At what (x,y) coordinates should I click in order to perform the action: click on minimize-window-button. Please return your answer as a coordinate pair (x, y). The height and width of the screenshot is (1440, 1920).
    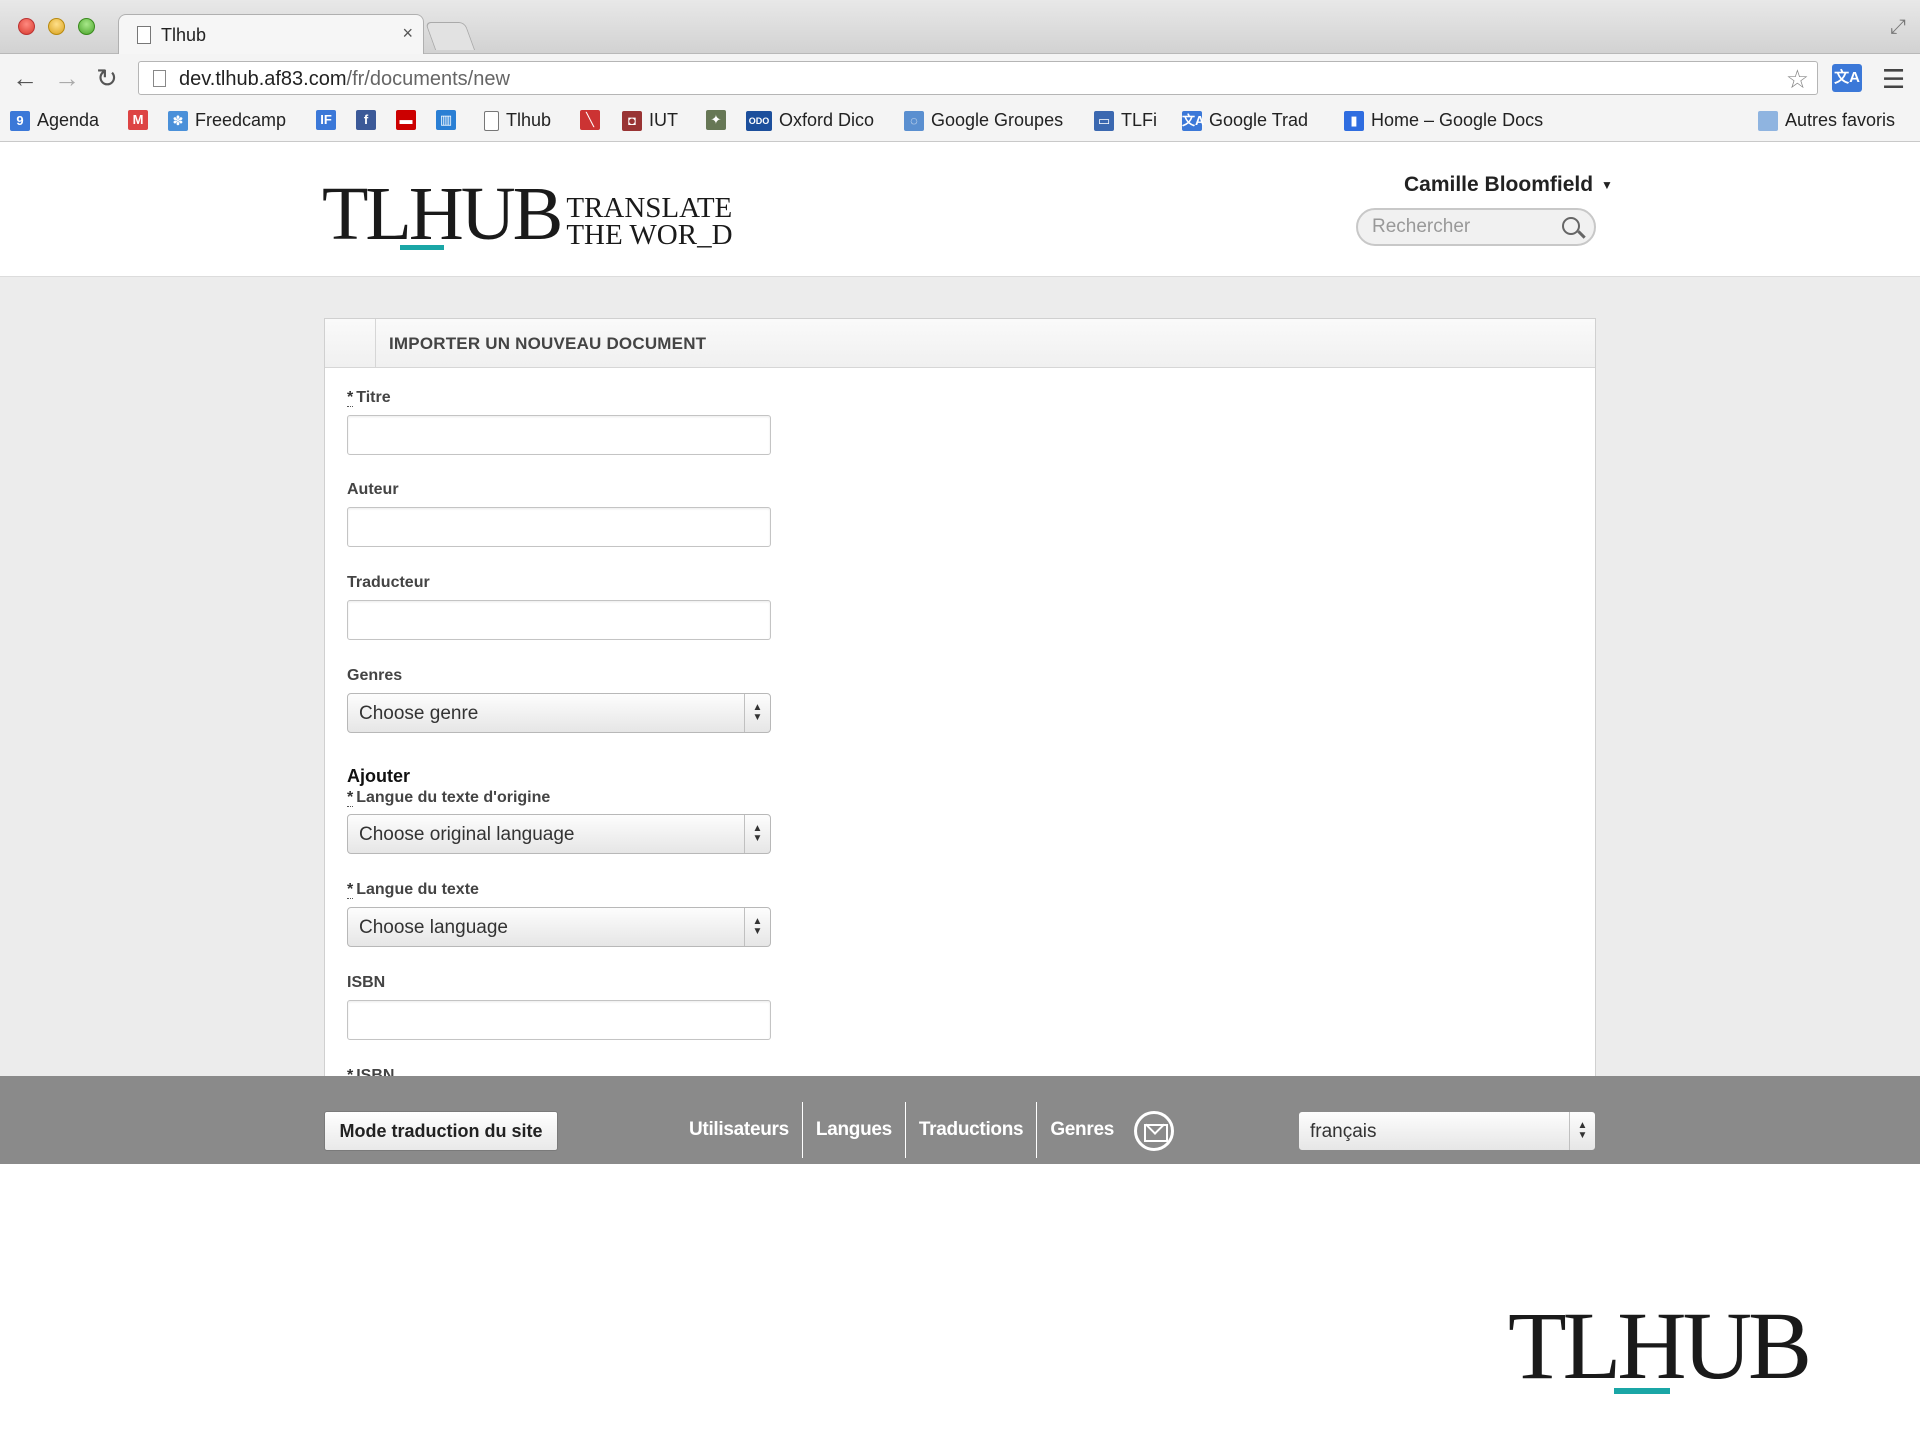
    Looking at the image, I should click on (56, 26).